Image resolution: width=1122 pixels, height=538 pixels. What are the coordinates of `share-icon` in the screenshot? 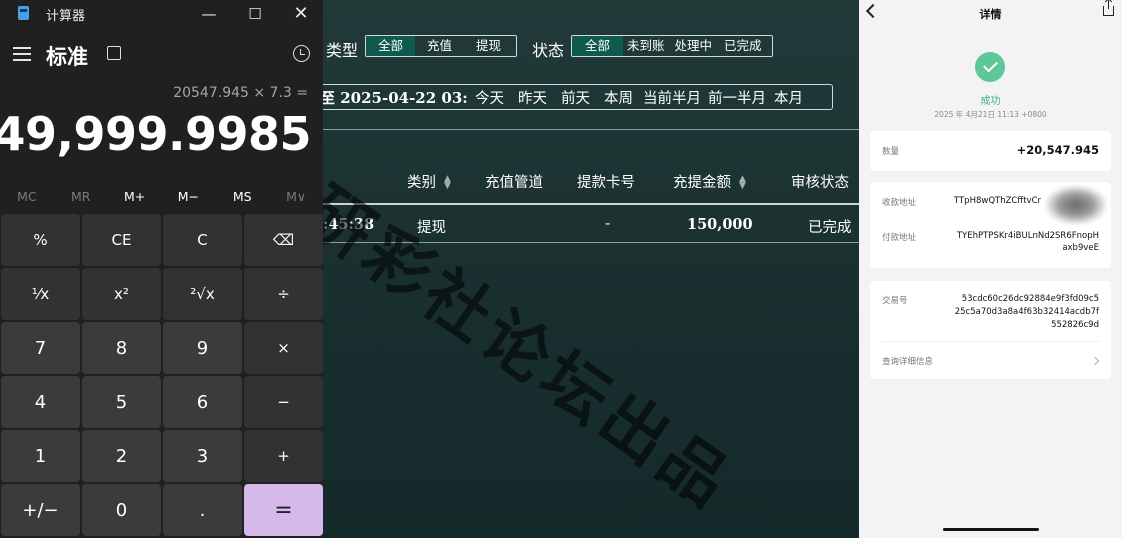 It's located at (1108, 8).